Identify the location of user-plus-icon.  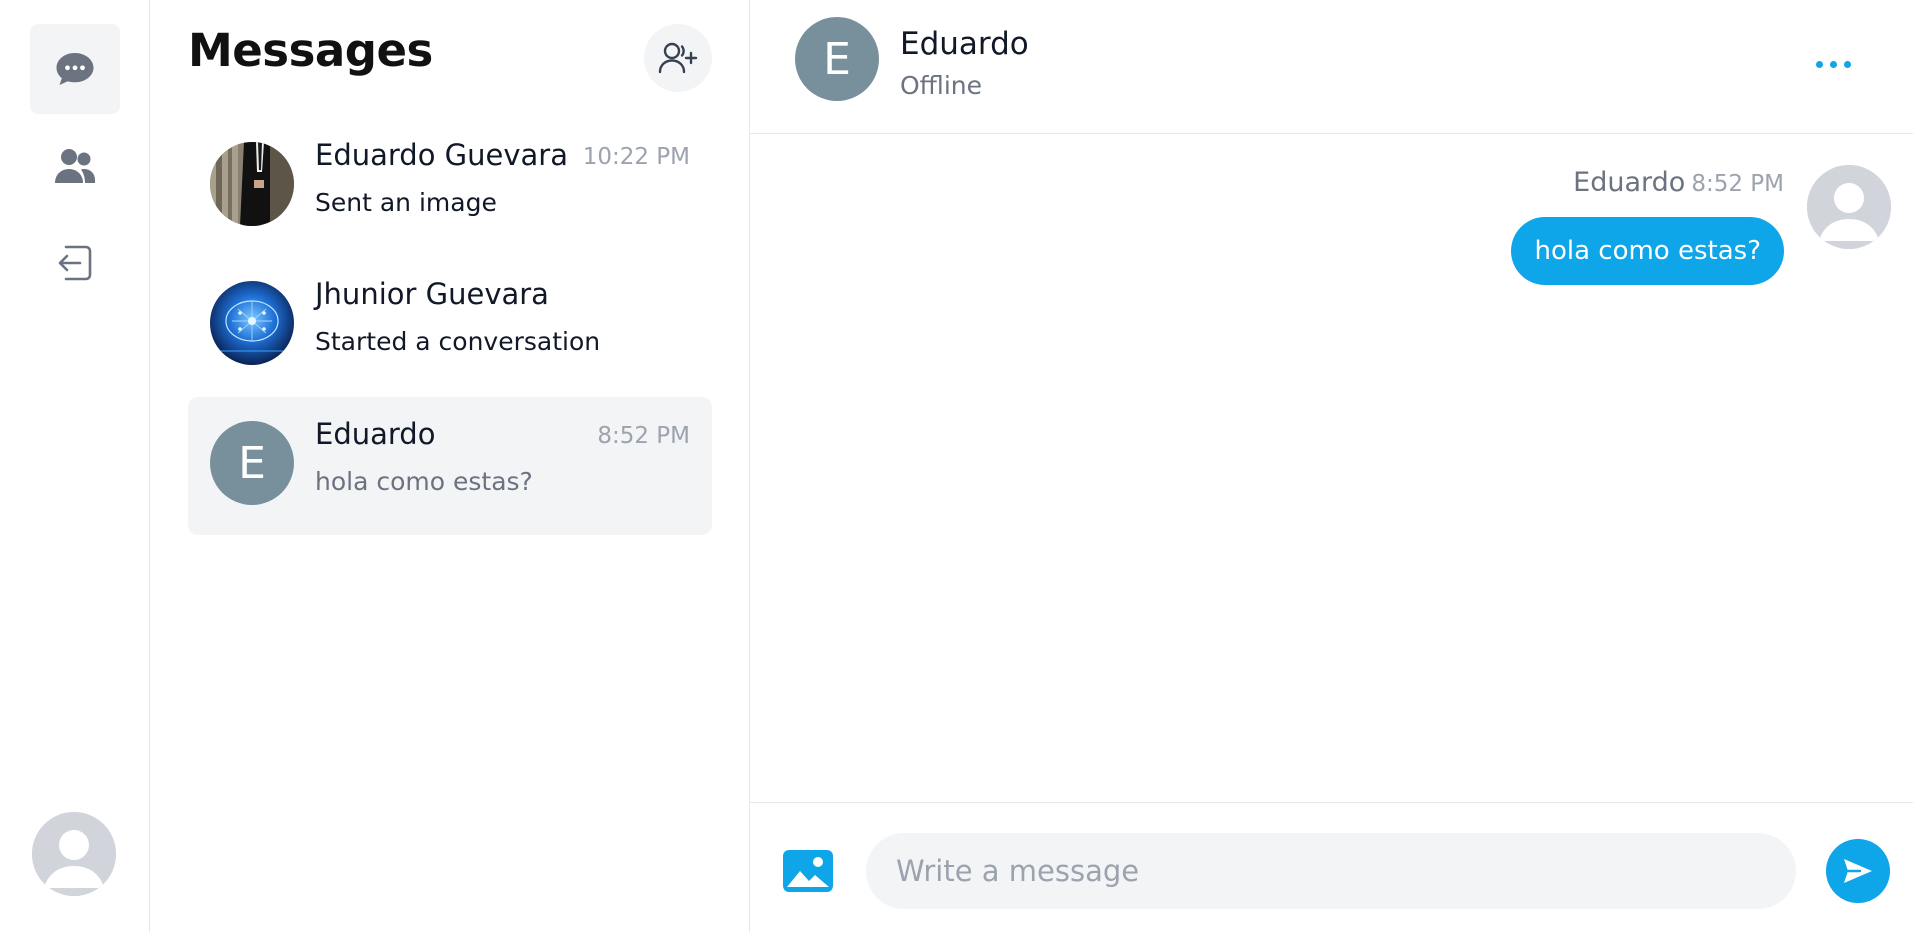
(678, 58).